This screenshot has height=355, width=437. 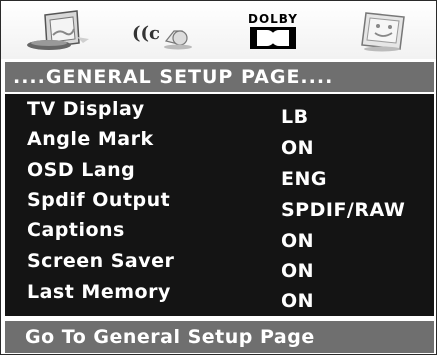 I want to click on menu-value-spdif-output: SPDIF/RAW, so click(x=343, y=210).